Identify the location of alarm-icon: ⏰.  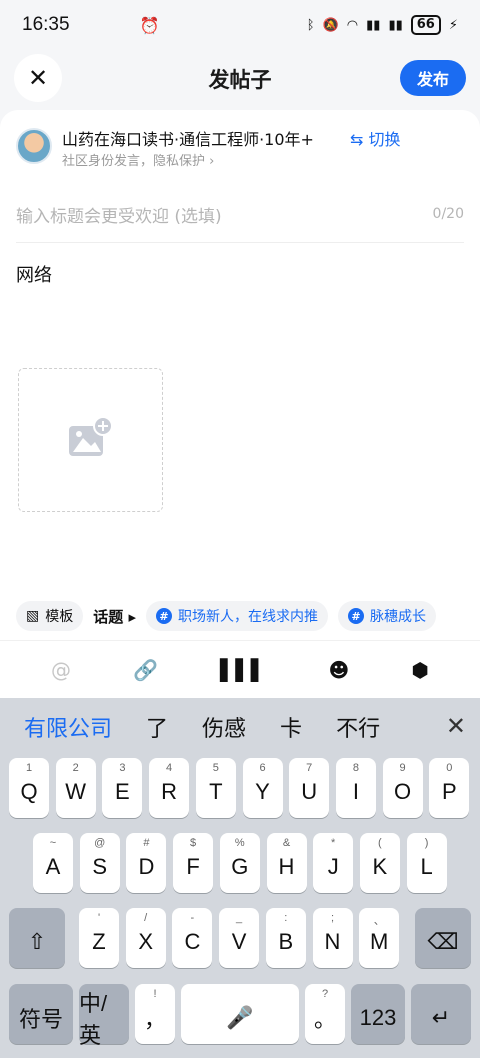
(149, 25).